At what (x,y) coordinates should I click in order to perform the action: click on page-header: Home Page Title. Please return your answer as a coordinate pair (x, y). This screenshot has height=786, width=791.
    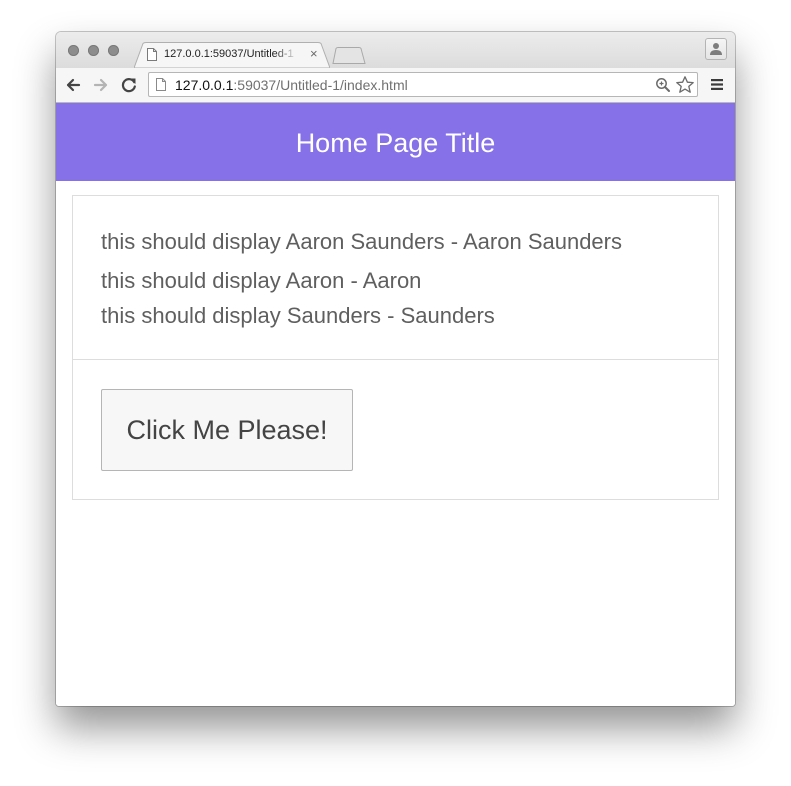
    Looking at the image, I should click on (395, 142).